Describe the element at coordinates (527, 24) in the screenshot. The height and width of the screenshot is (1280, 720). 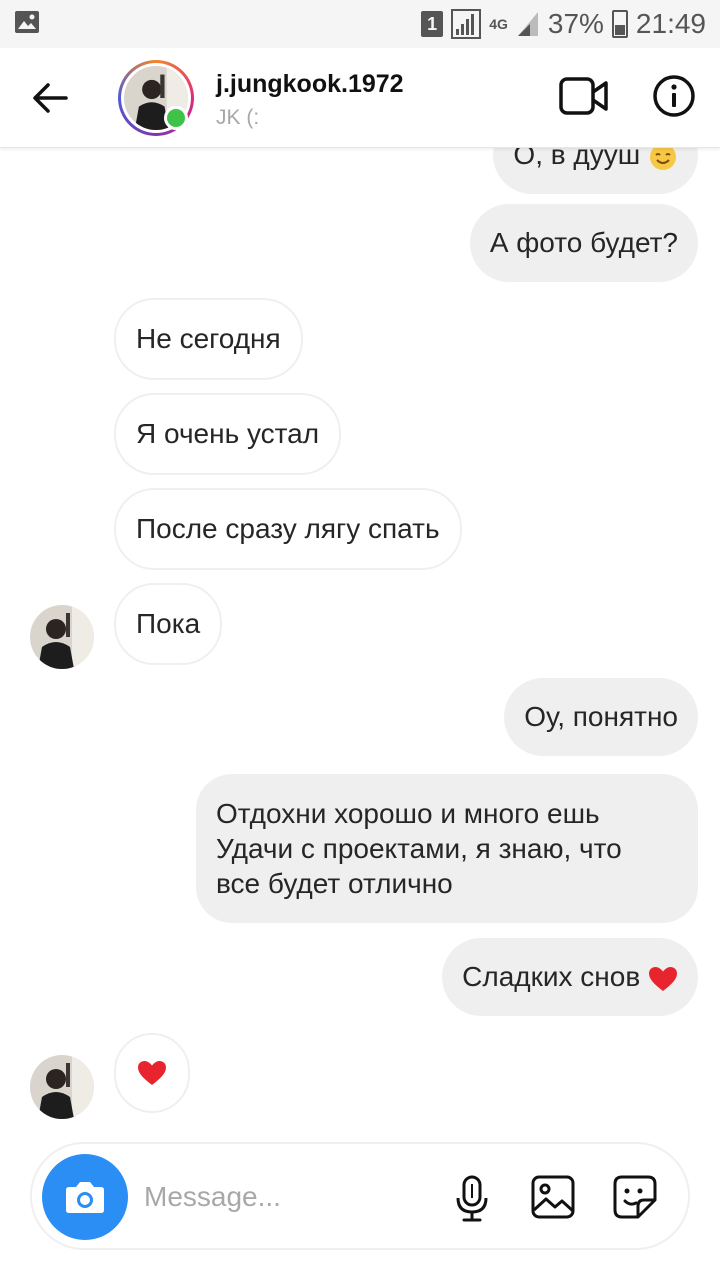
I see `cell-signal-icon` at that location.